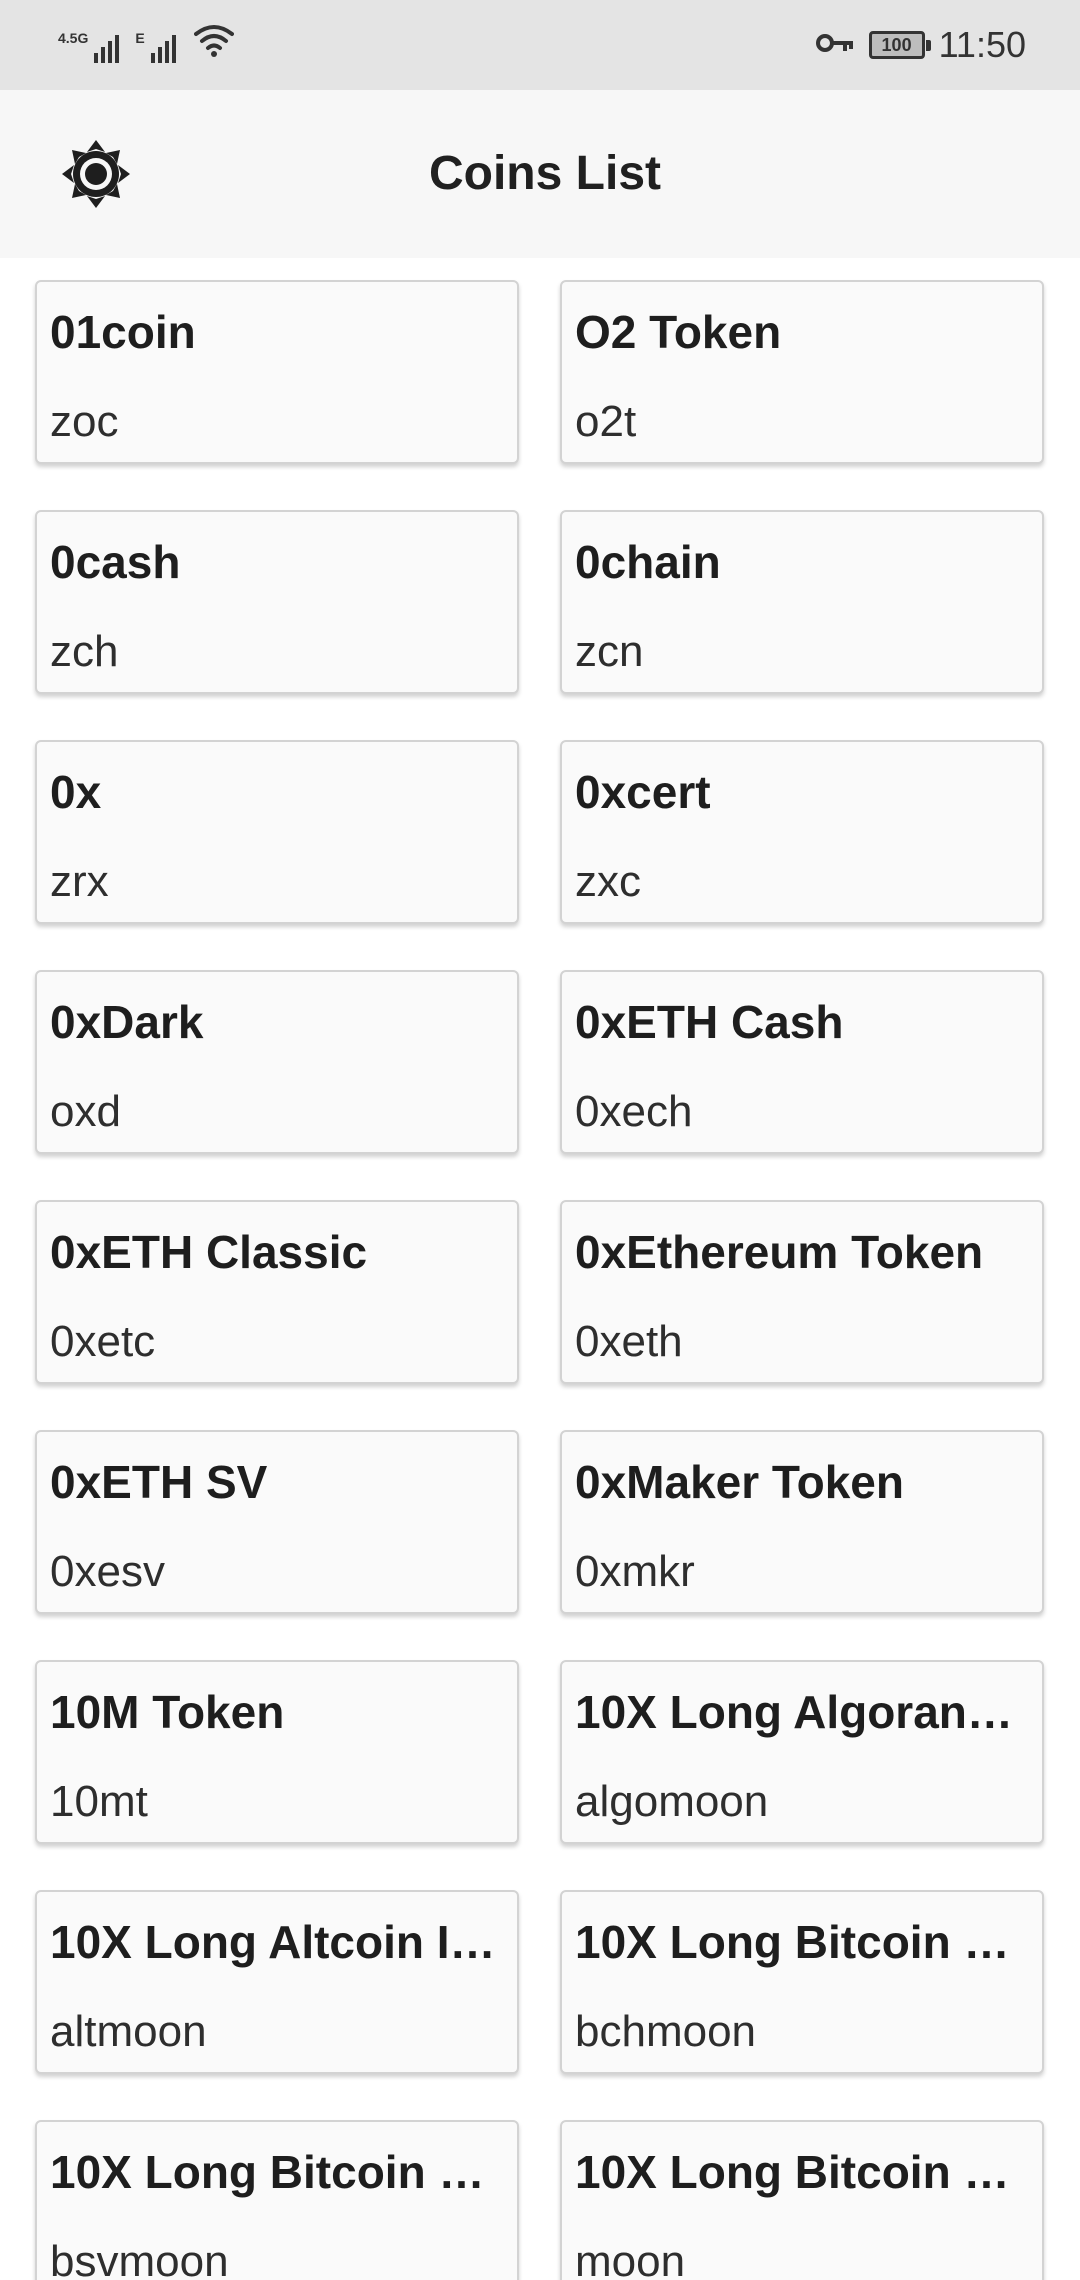 This screenshot has height=2280, width=1080. What do you see at coordinates (648, 562) in the screenshot?
I see `coin-name: 0chain` at bounding box center [648, 562].